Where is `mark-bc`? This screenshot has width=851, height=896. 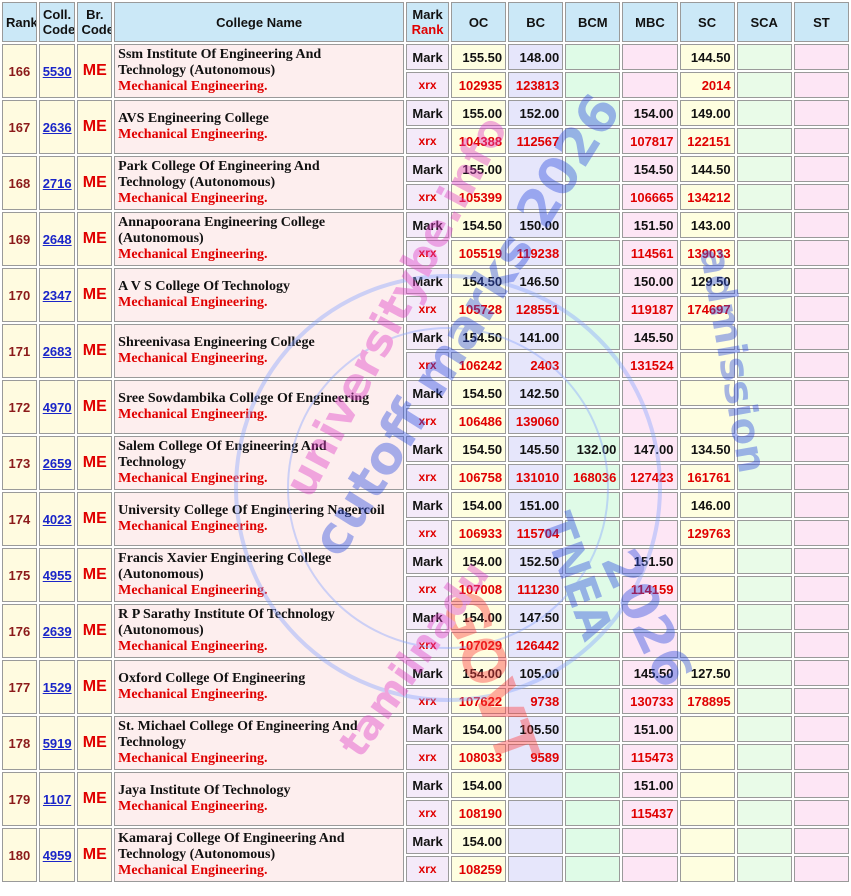 mark-bc is located at coordinates (536, 785).